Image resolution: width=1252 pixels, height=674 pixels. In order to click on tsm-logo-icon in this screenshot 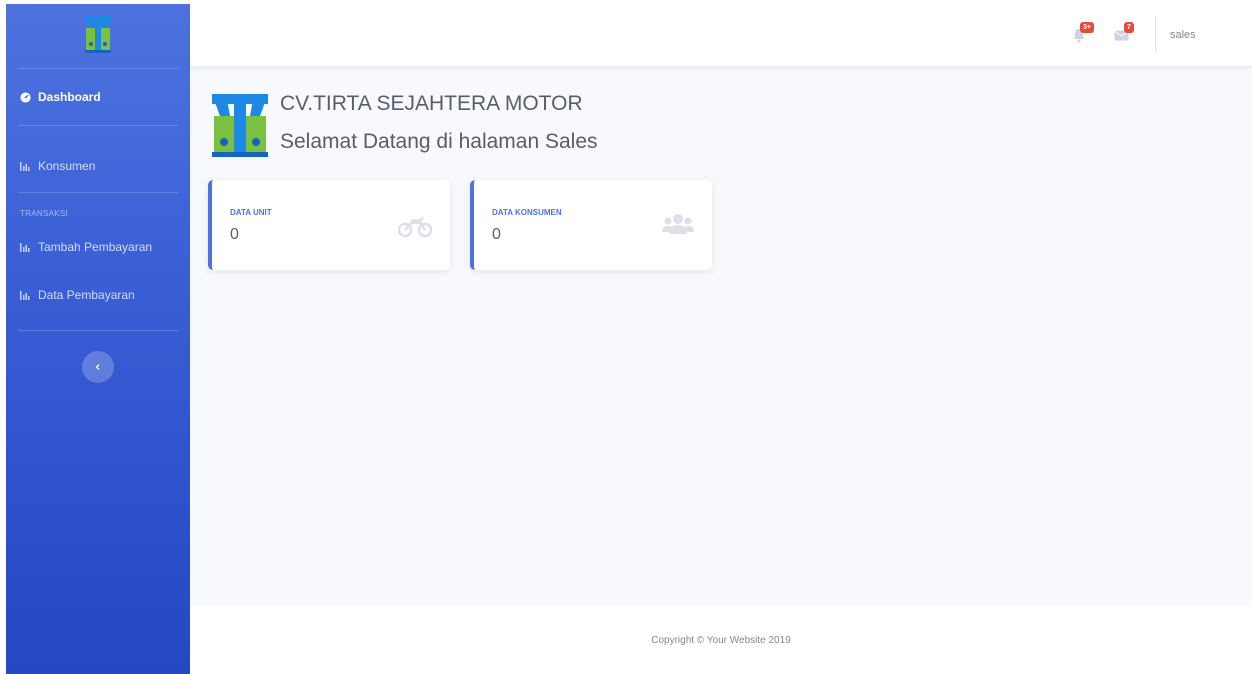, I will do `click(98, 34)`.